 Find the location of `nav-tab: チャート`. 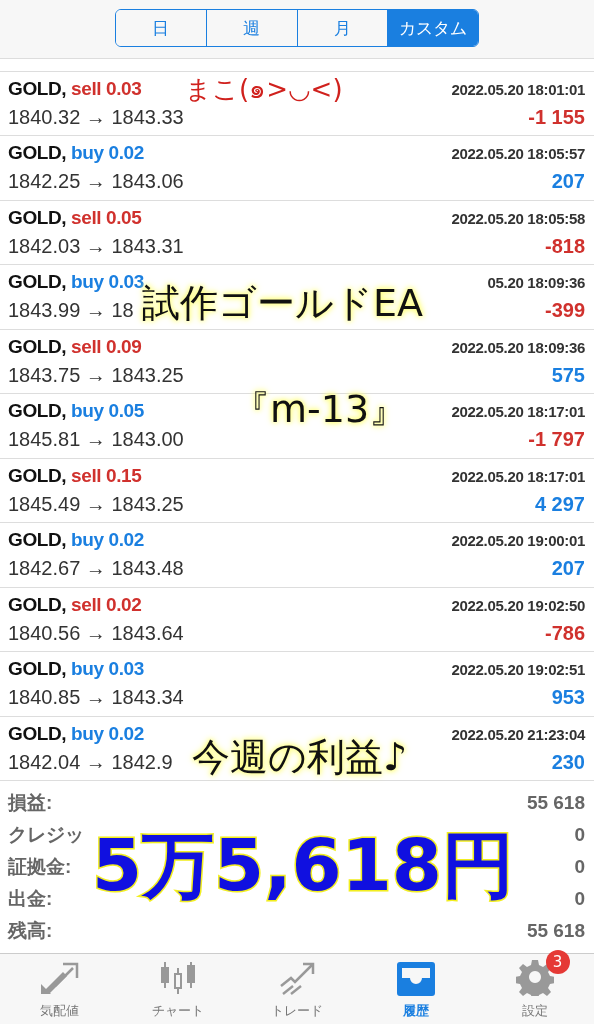

nav-tab: チャート is located at coordinates (178, 989).